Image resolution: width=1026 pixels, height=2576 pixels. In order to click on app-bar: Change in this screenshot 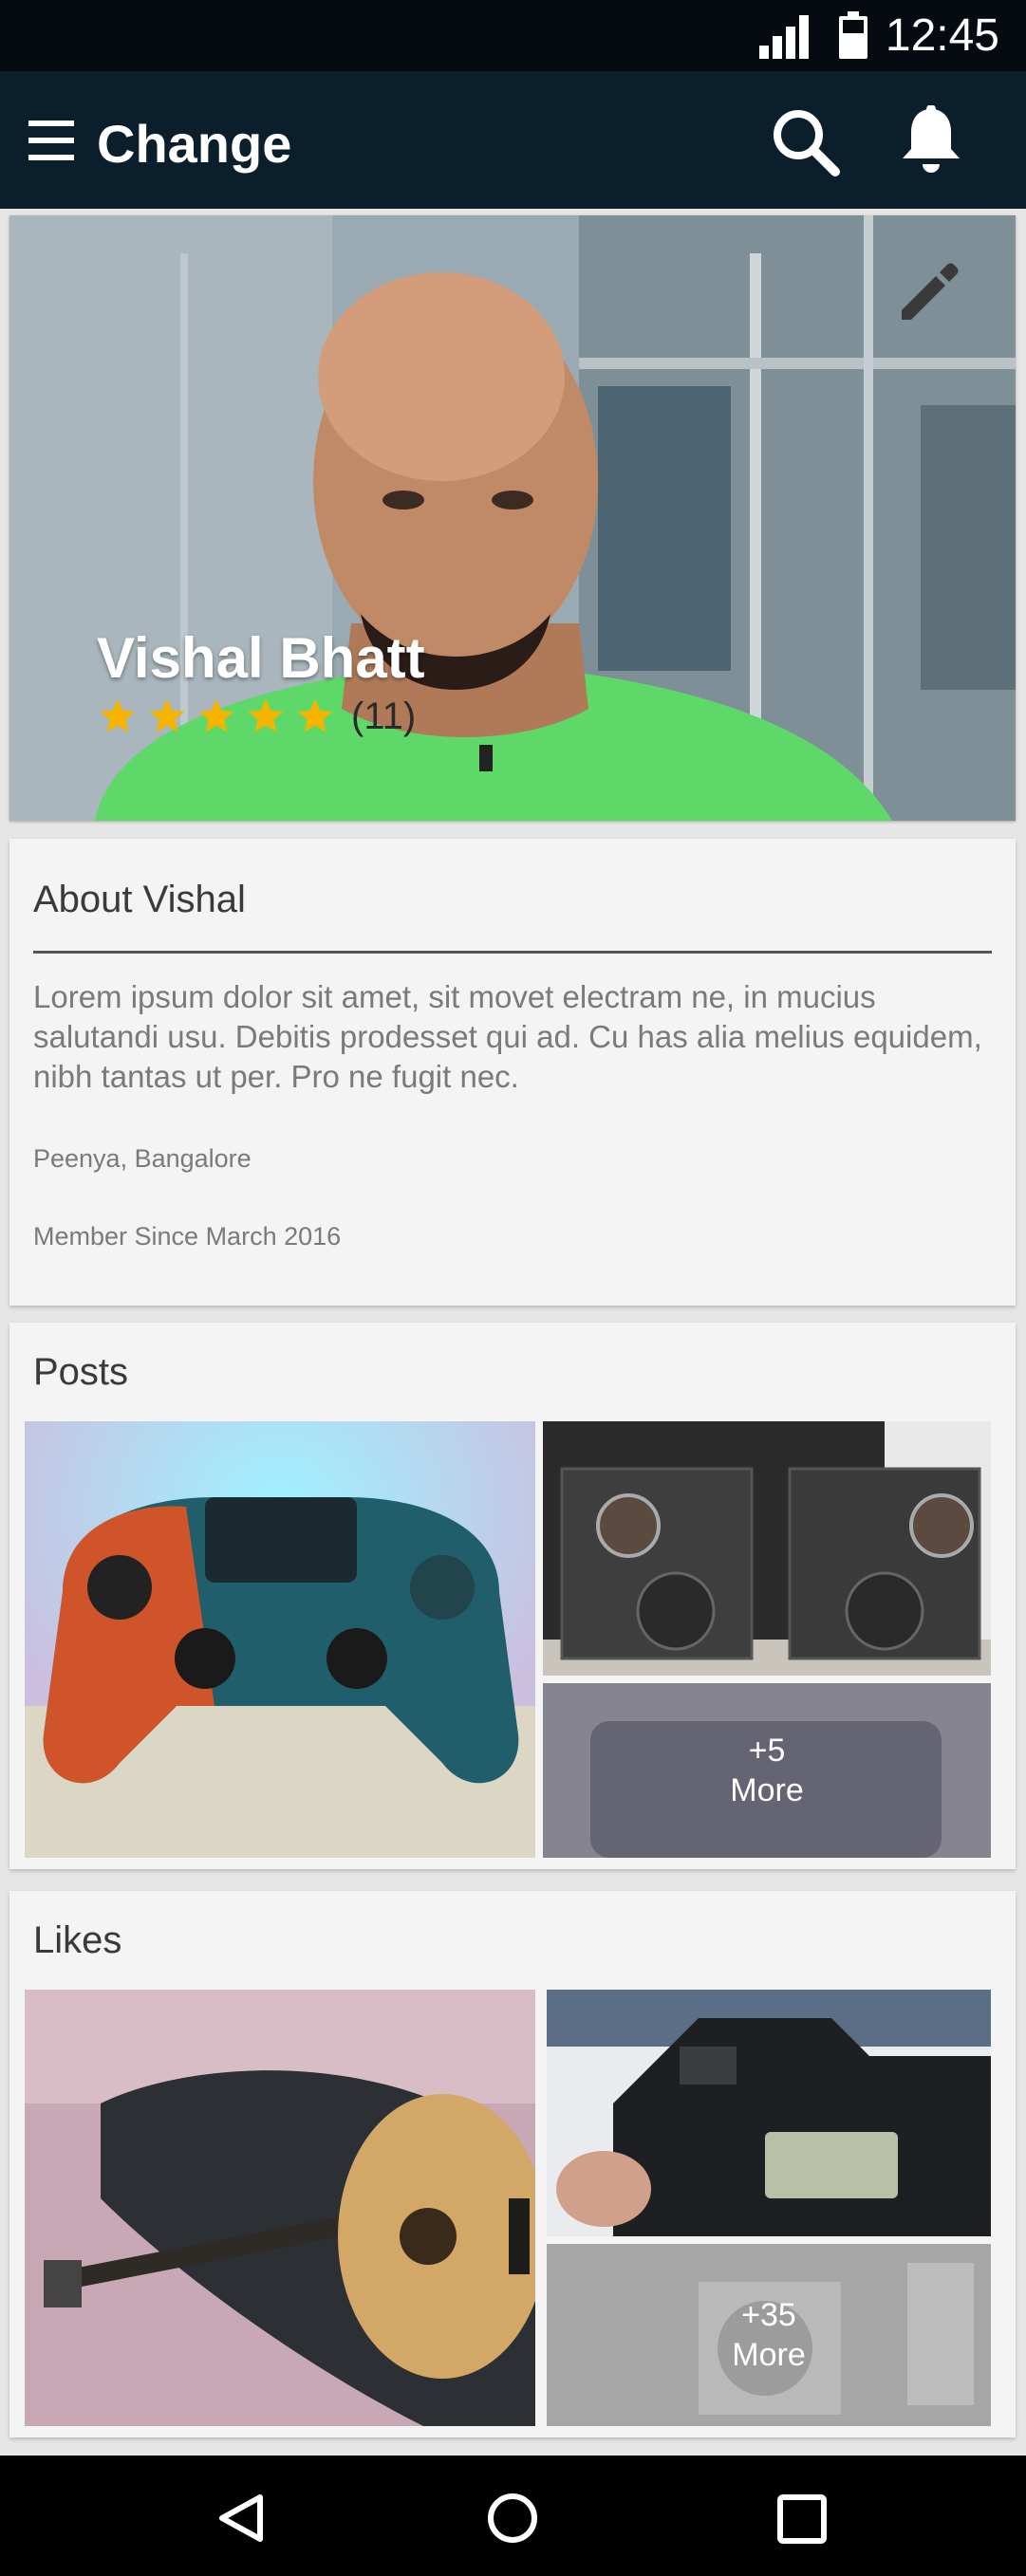, I will do `click(513, 140)`.